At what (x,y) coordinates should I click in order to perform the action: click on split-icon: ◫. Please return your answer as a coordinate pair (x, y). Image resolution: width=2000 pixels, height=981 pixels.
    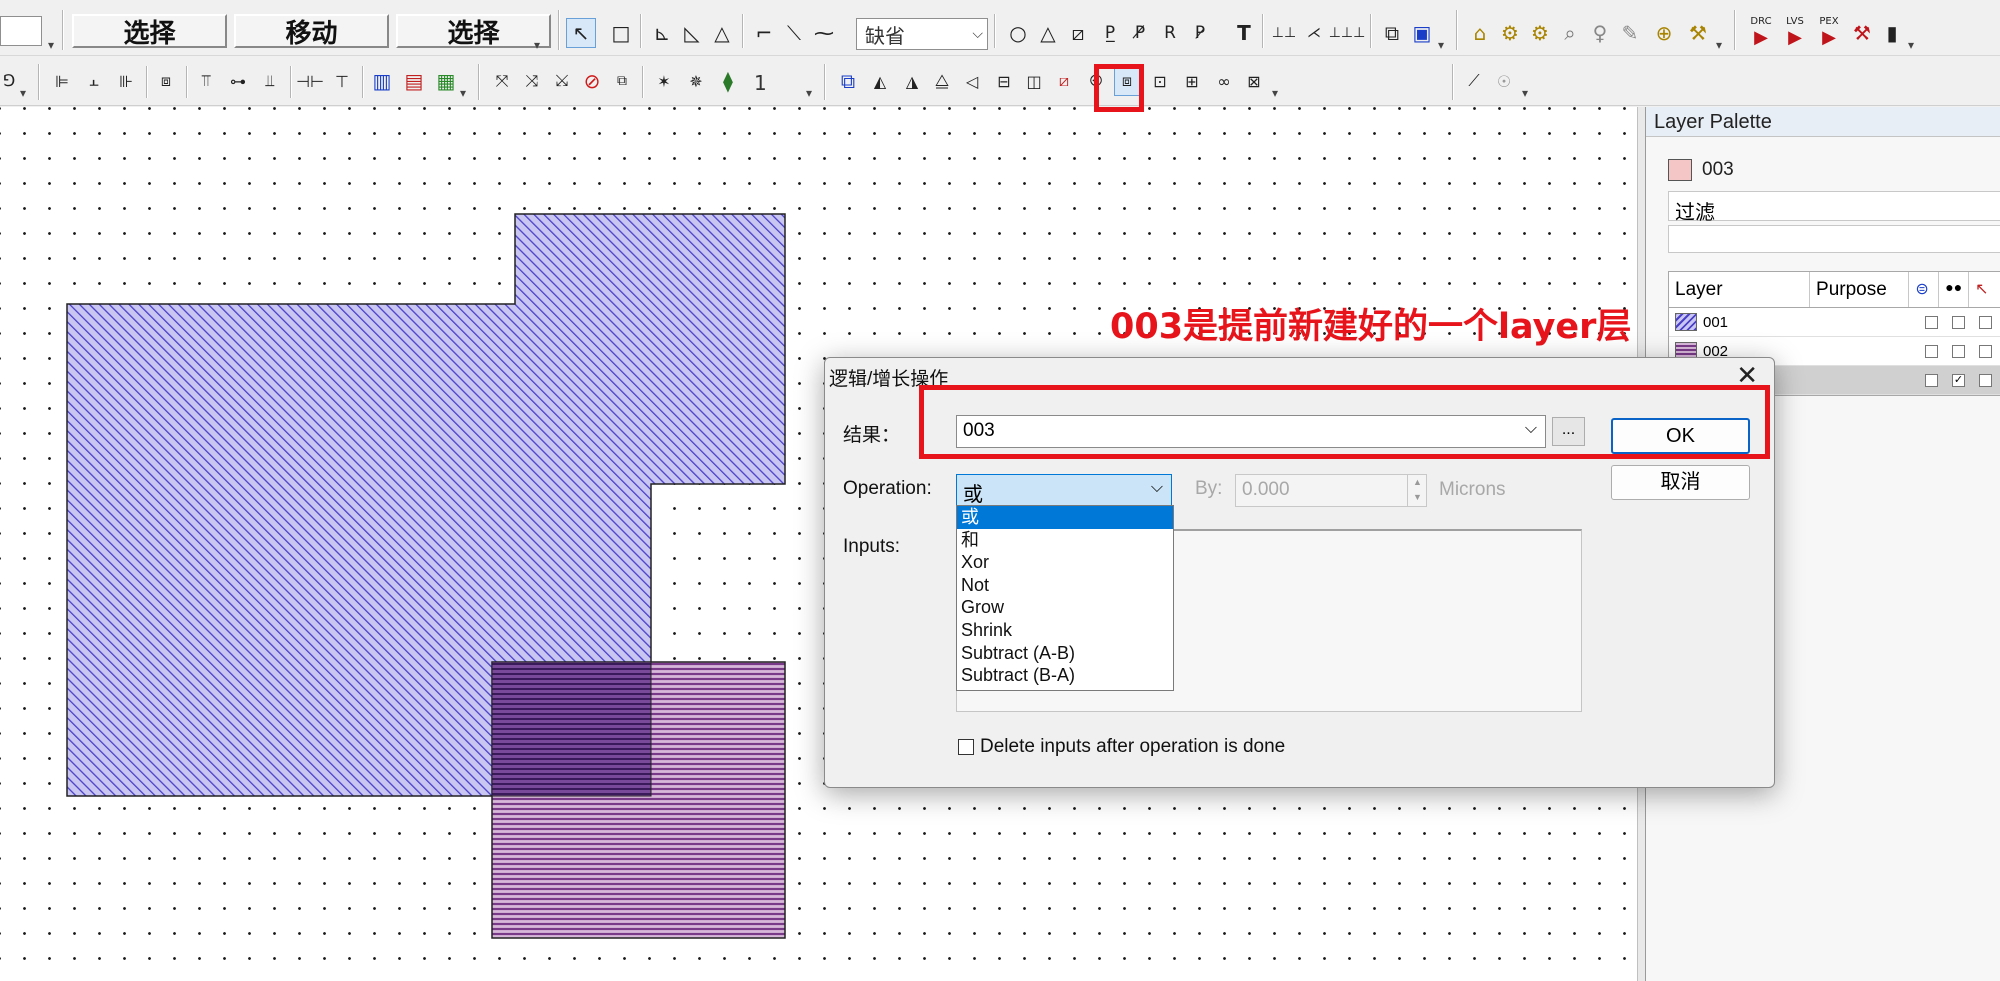
    Looking at the image, I should click on (1034, 81).